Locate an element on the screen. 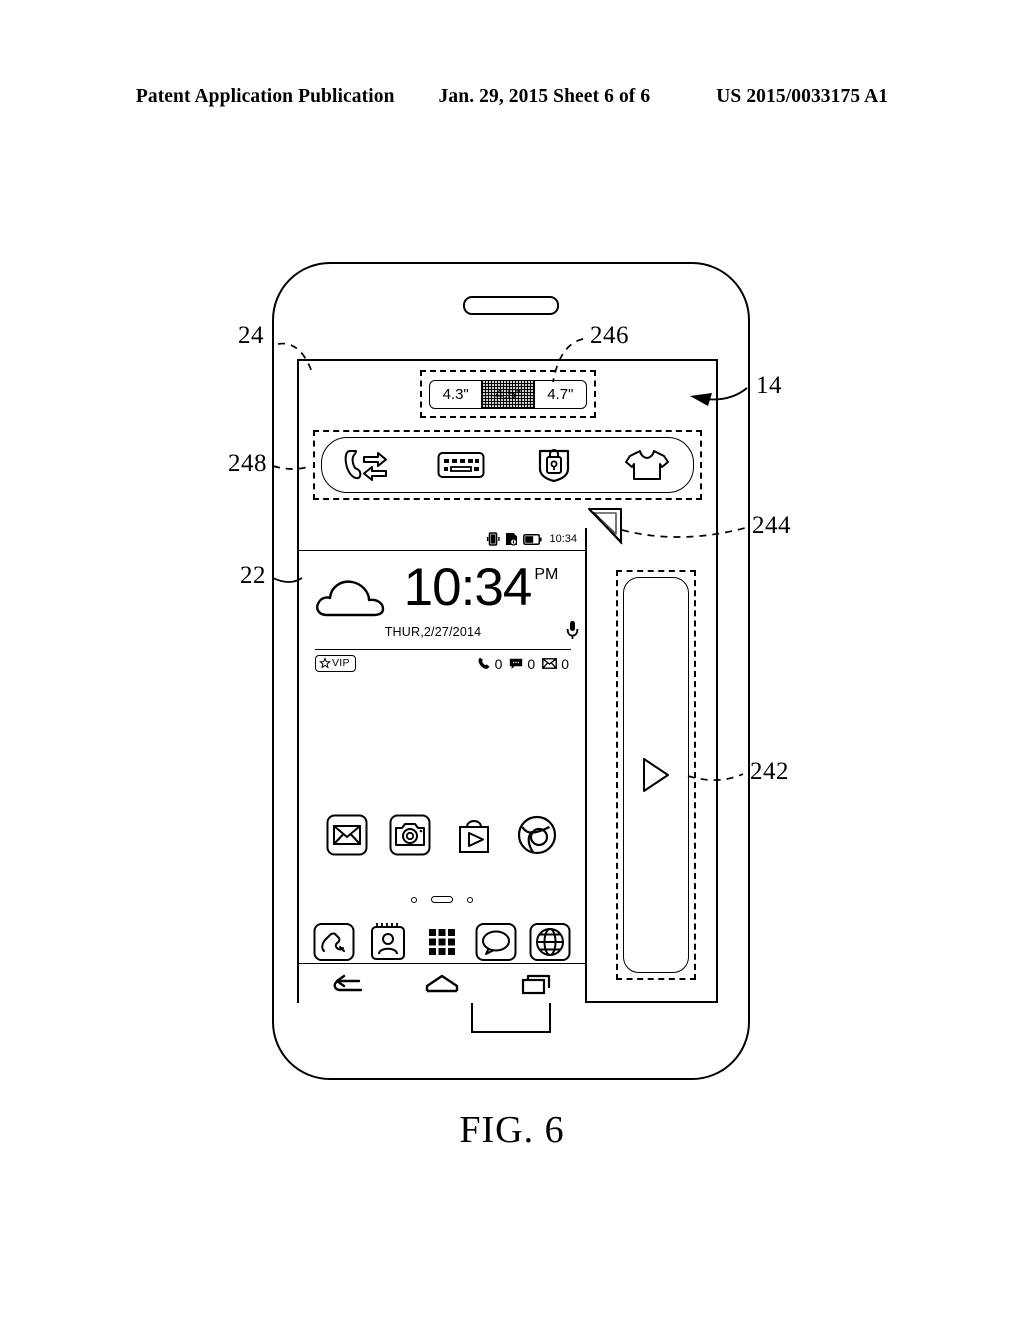 The width and height of the screenshot is (1024, 1320). sd-card-icon is located at coordinates (511, 539).